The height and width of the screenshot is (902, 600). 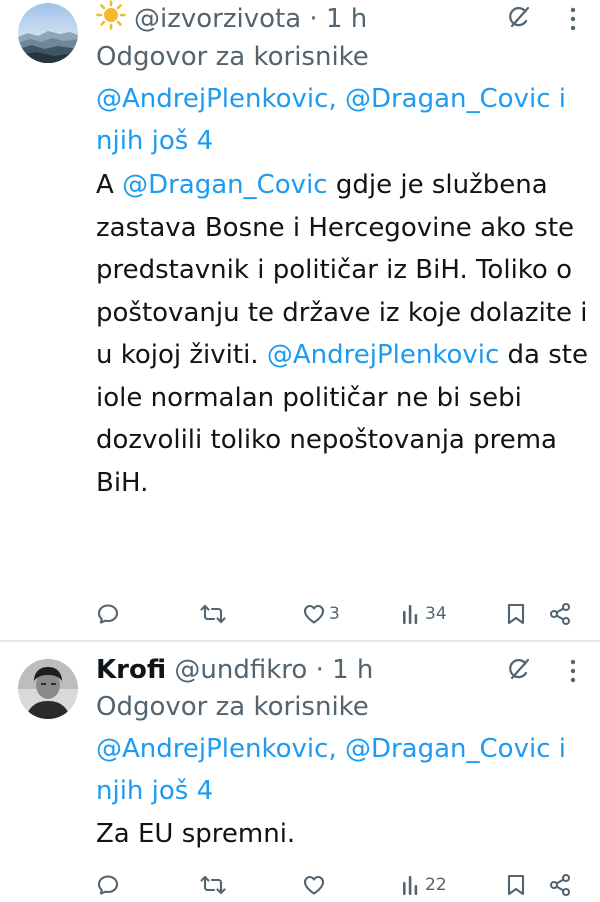 I want to click on tweet-header: Krofi @undfikro · 1 h, so click(x=342, y=670).